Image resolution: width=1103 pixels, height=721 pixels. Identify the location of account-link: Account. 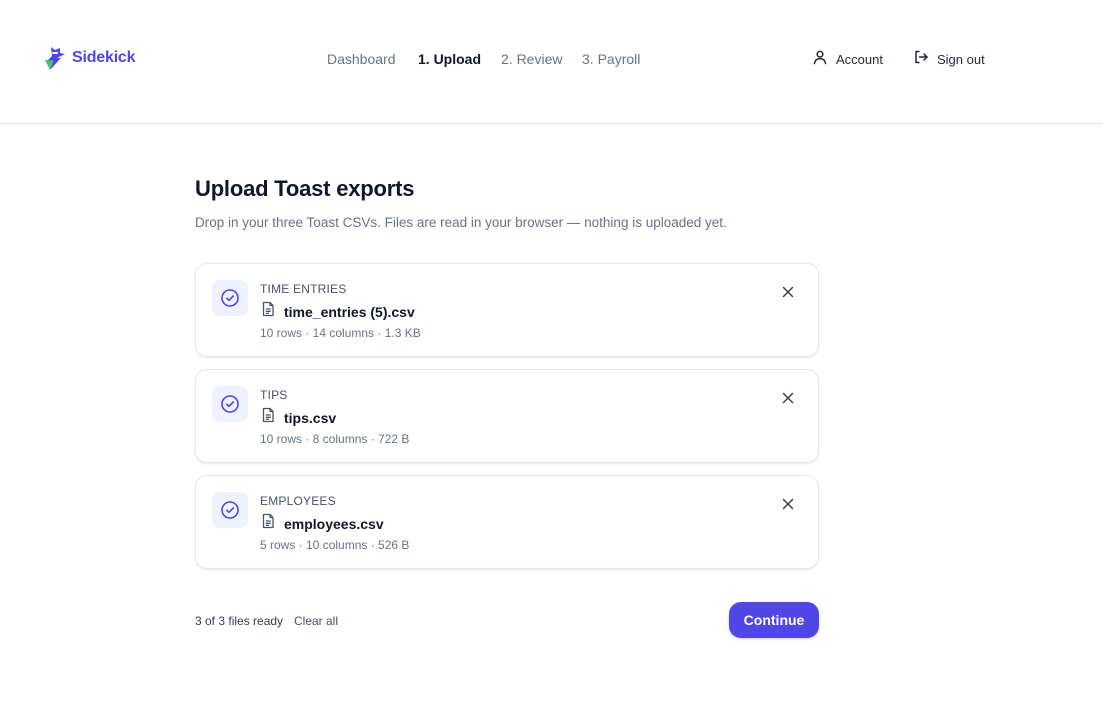
(847, 60).